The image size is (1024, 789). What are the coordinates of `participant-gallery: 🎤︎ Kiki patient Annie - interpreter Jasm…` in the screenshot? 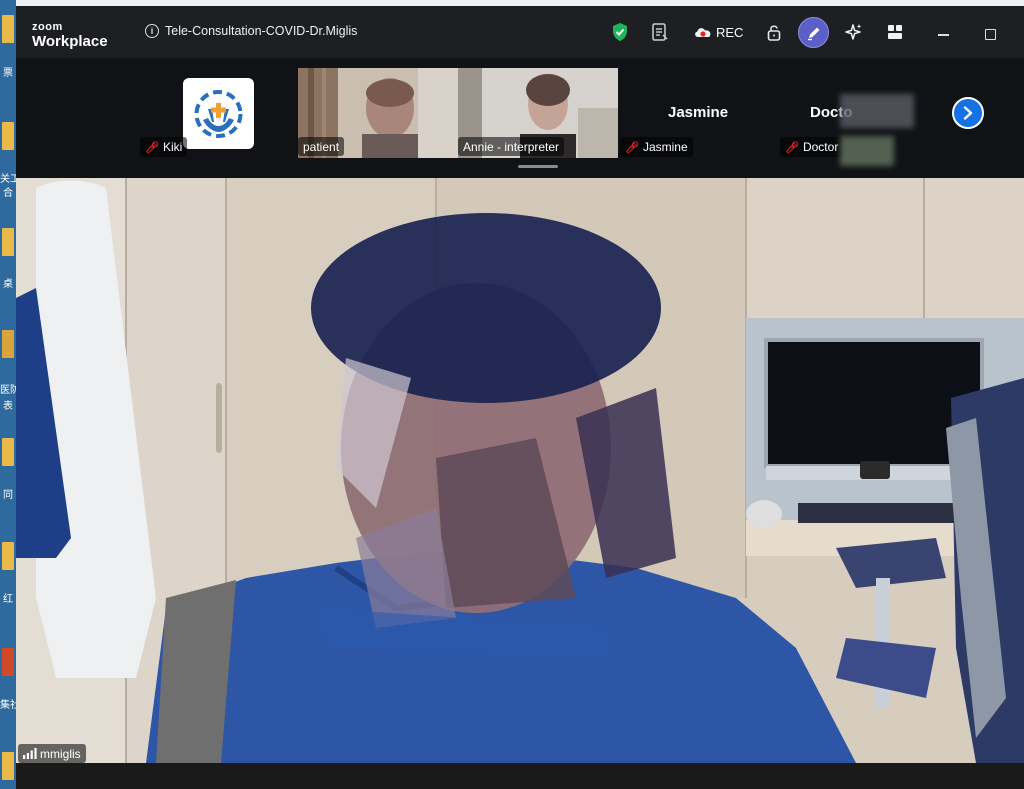 It's located at (520, 118).